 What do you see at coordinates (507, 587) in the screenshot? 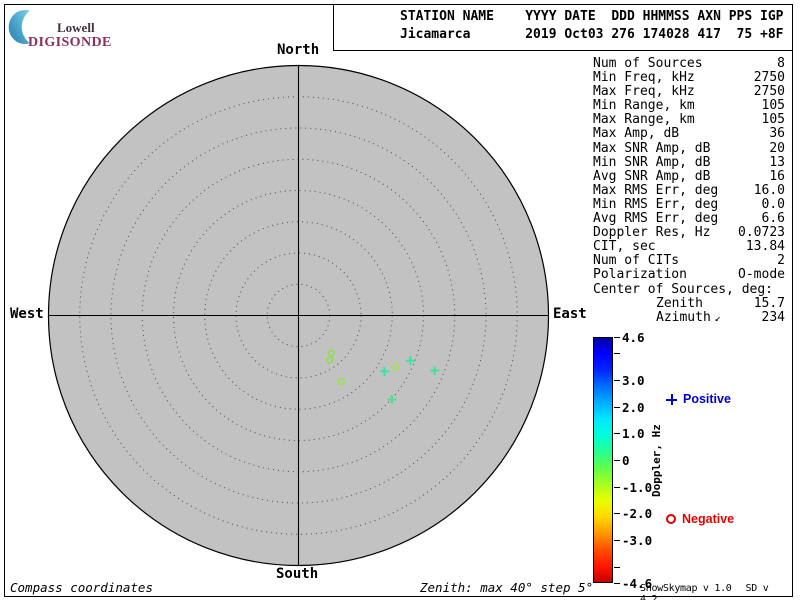
I see `footer-zenith-scale: Zenith: max 40° step 5°` at bounding box center [507, 587].